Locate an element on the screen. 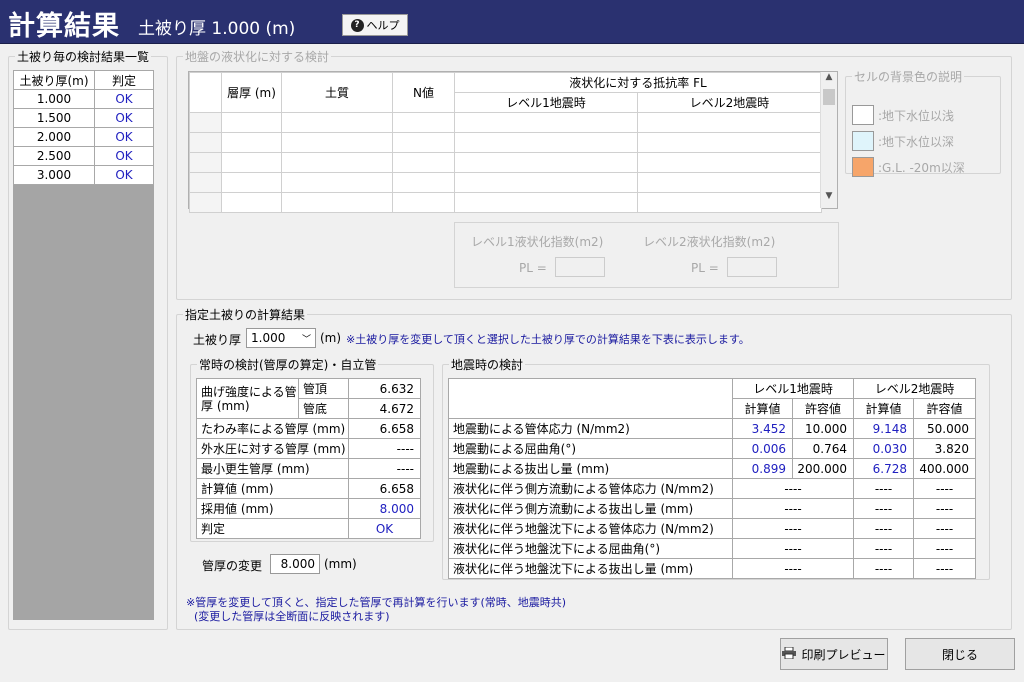  depth-value: 3.000 is located at coordinates (54, 175).